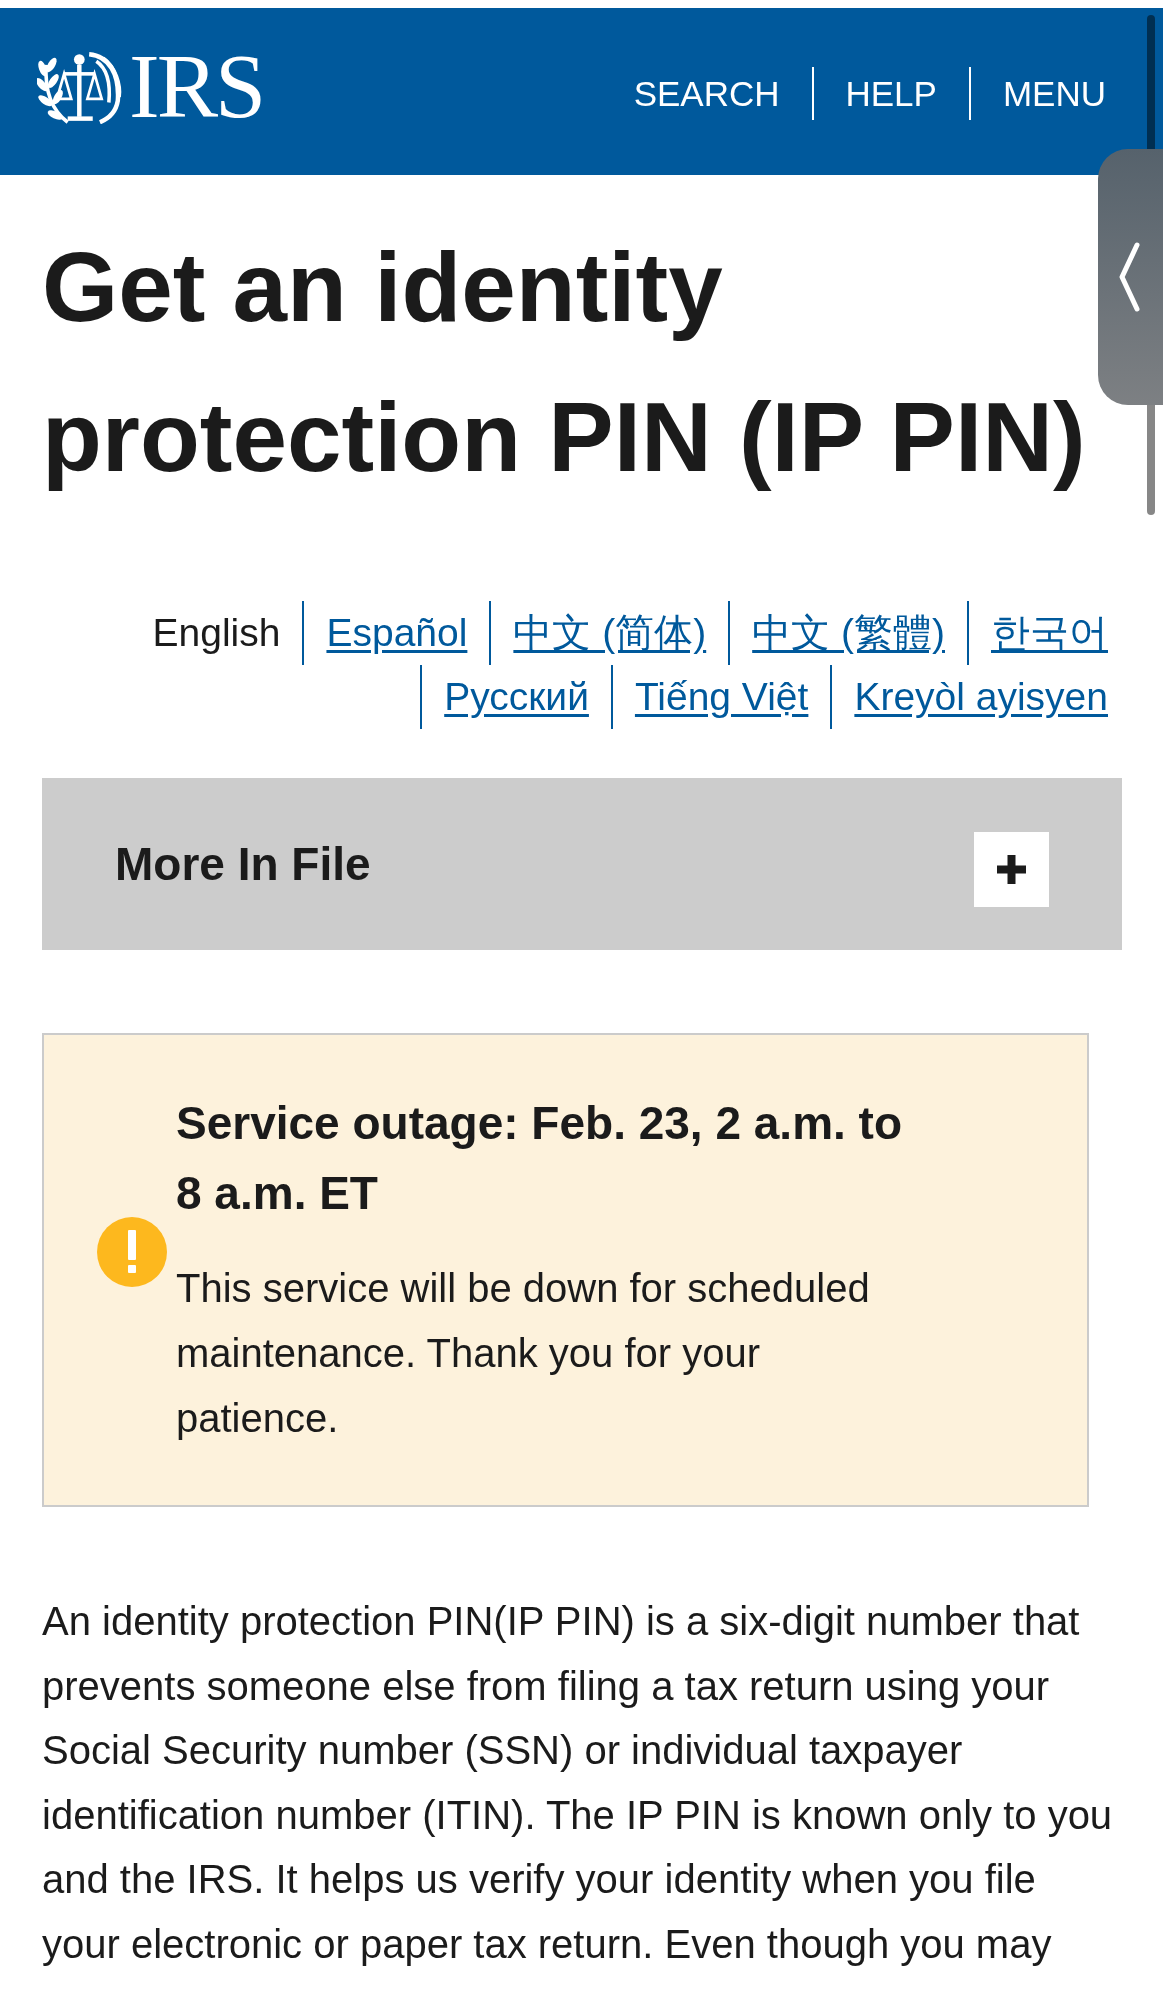 Image resolution: width=1163 pixels, height=2000 pixels. What do you see at coordinates (1054, 93) in the screenshot?
I see `nav-link: MENU` at bounding box center [1054, 93].